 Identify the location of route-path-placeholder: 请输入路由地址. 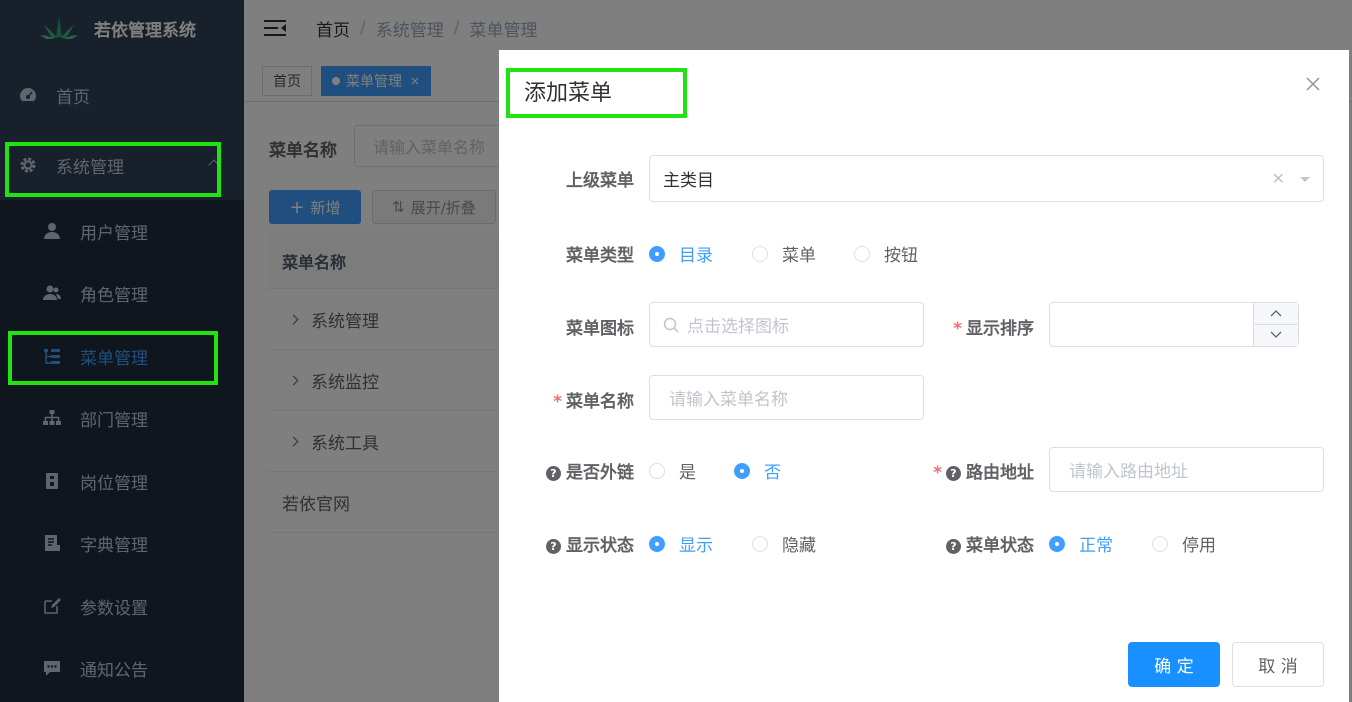
(1128, 472).